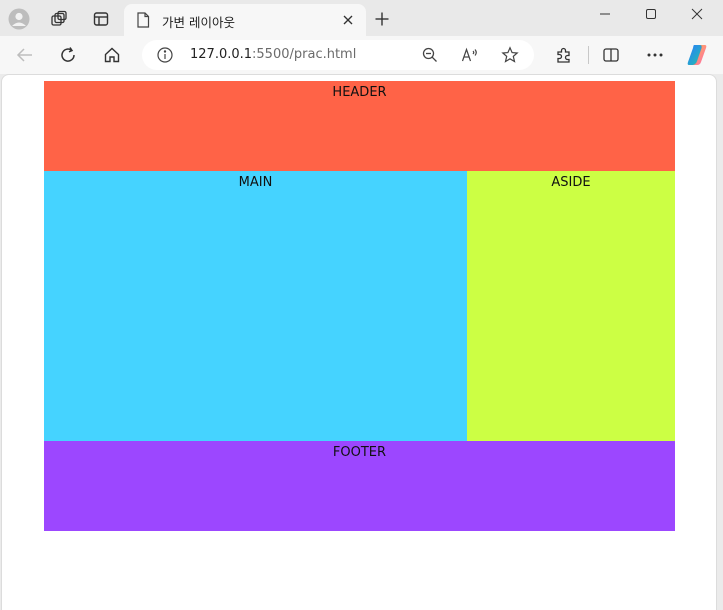 This screenshot has height=610, width=723. I want to click on read-aloud-icon, so click(470, 55).